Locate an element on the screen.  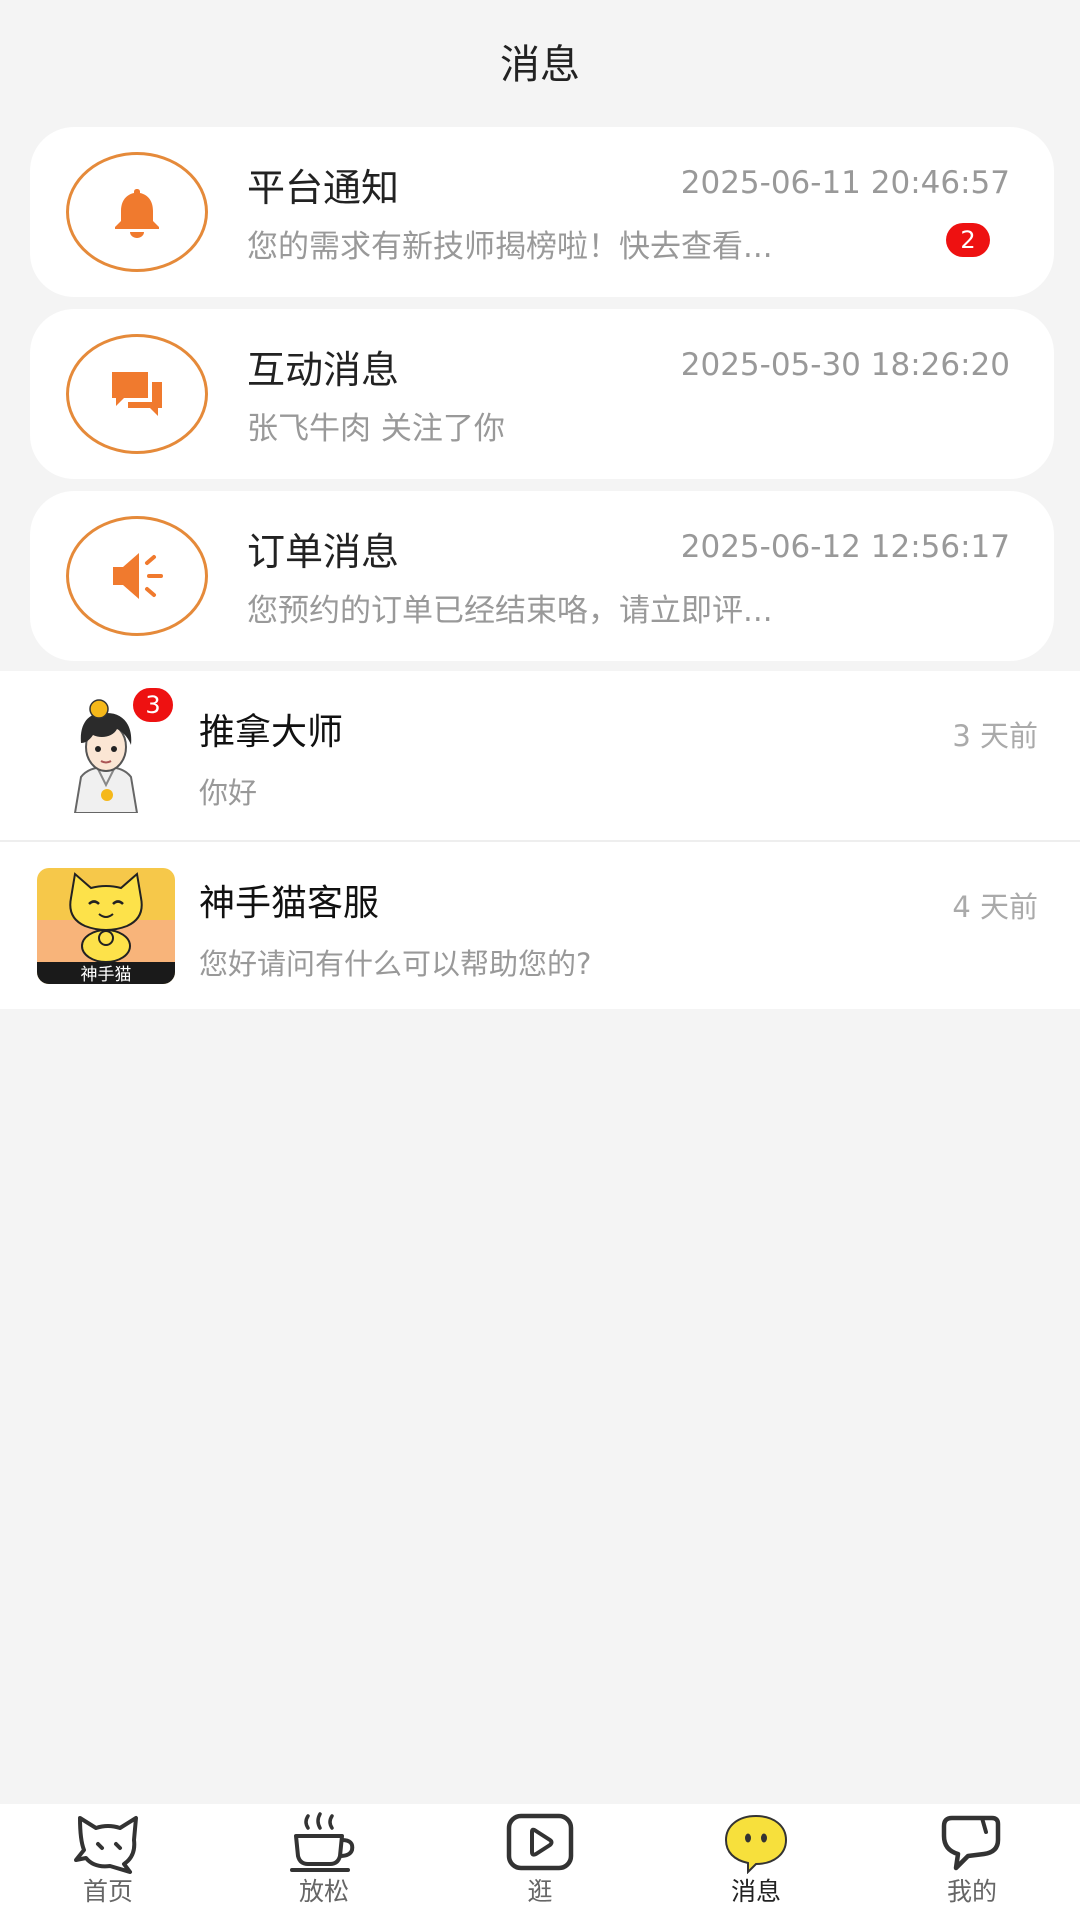
tab-label: 首页 is located at coordinates (107, 1891).